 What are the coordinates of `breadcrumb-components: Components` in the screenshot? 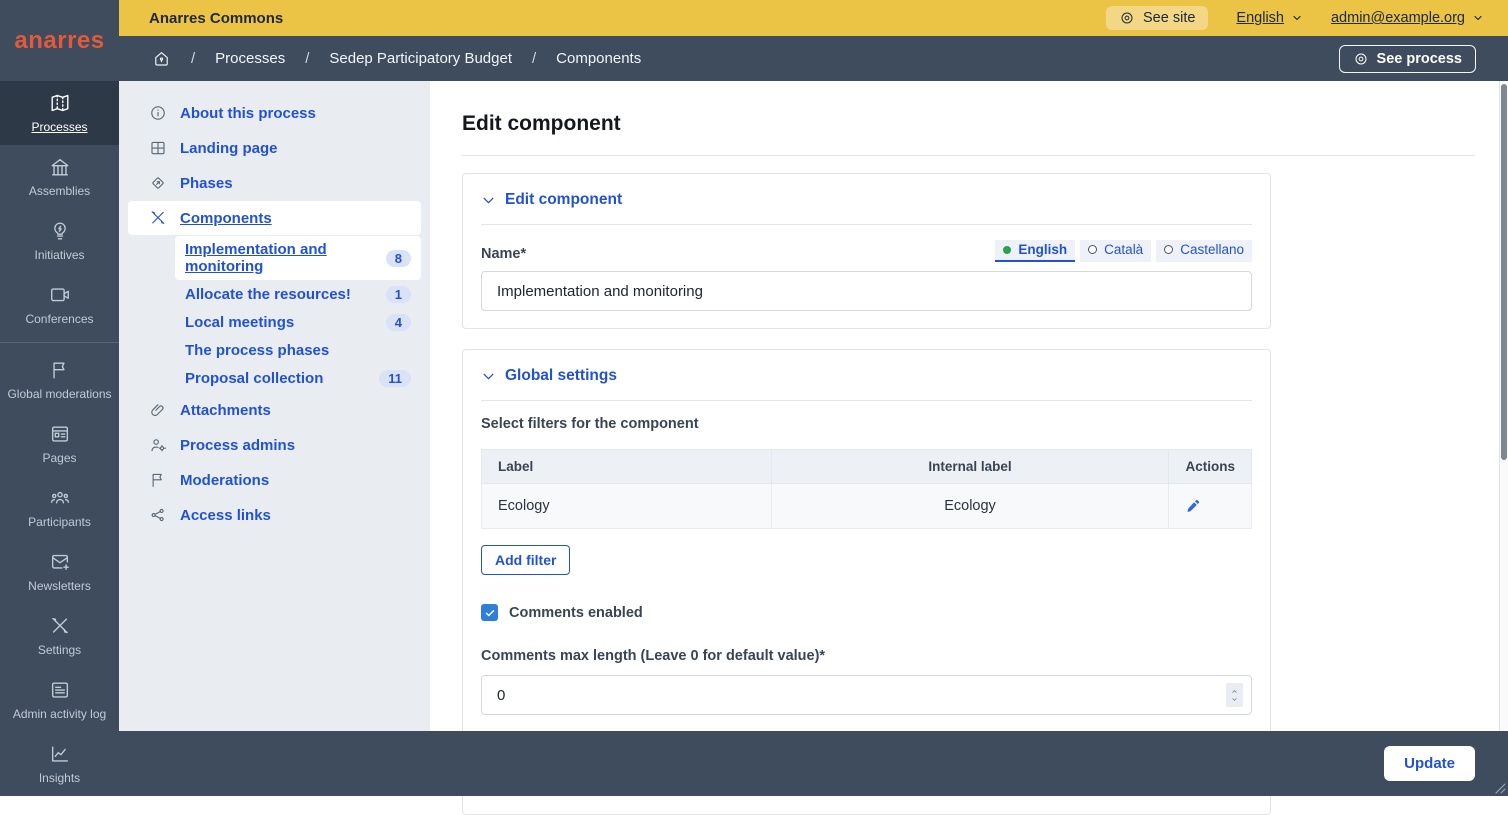 It's located at (598, 58).